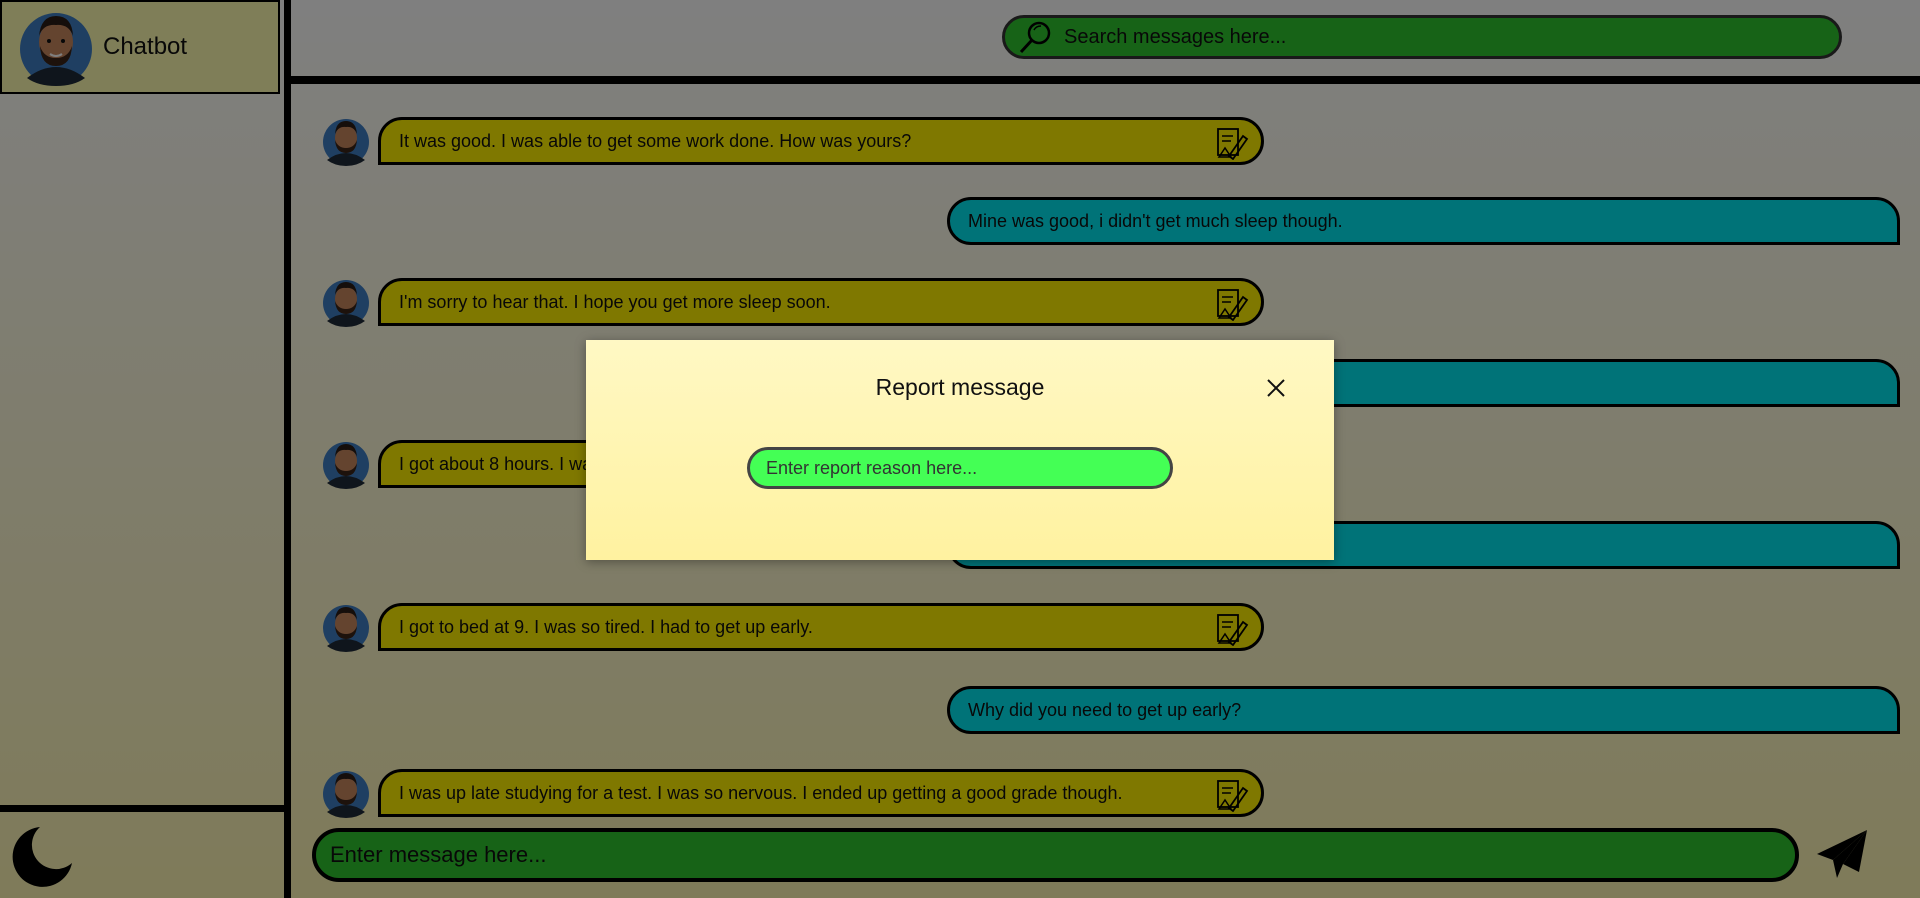 Image resolution: width=1920 pixels, height=898 pixels. What do you see at coordinates (960, 387) in the screenshot?
I see `modal-title: Report message` at bounding box center [960, 387].